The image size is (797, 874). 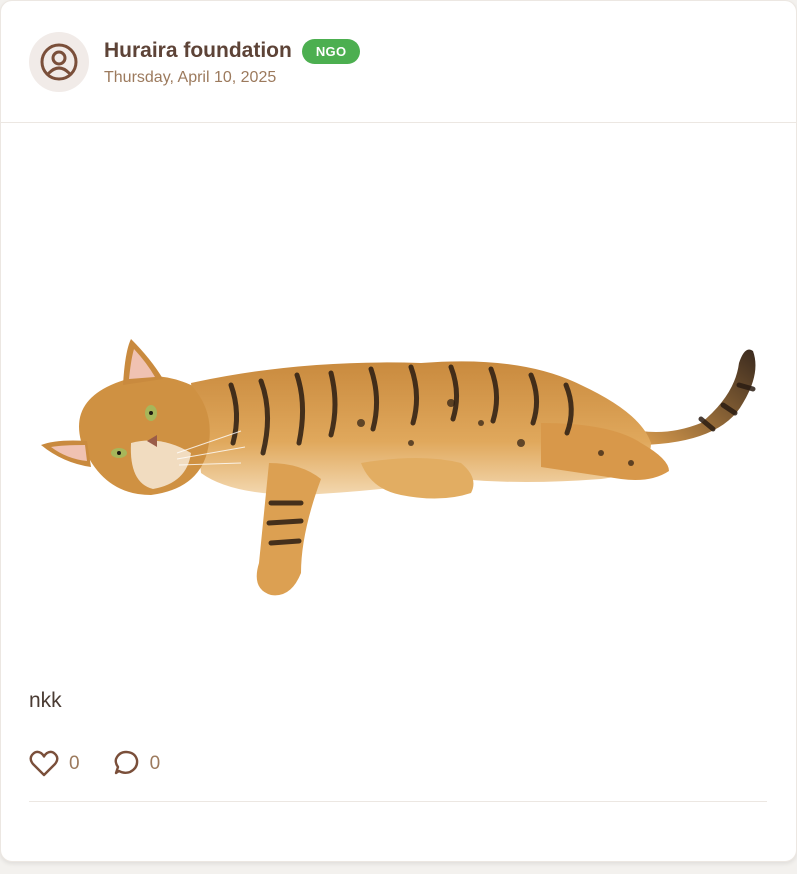 What do you see at coordinates (331, 51) in the screenshot?
I see `ngo-badge: NGO` at bounding box center [331, 51].